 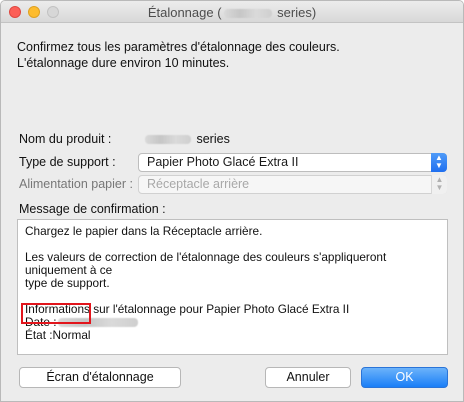 I want to click on message-status-line: État :Normal, so click(x=58, y=335).